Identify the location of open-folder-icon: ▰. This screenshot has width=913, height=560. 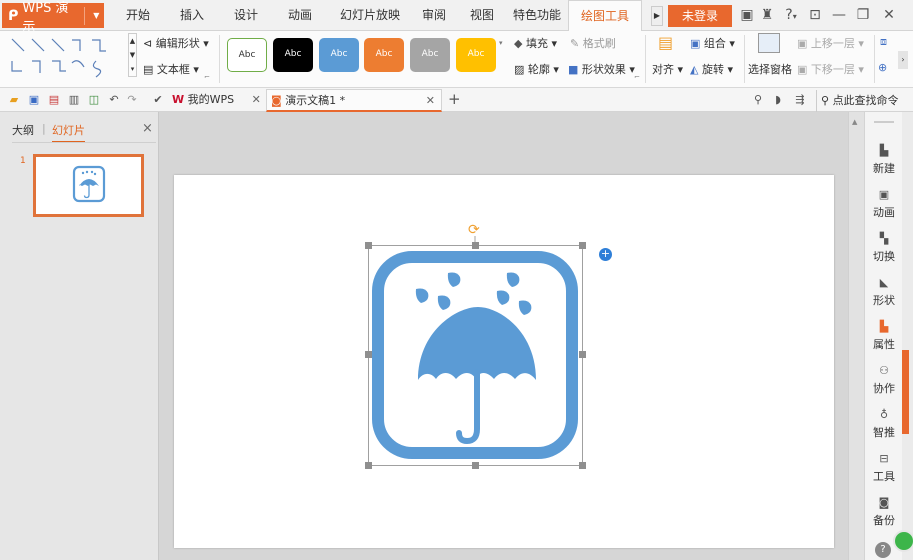
(14, 100).